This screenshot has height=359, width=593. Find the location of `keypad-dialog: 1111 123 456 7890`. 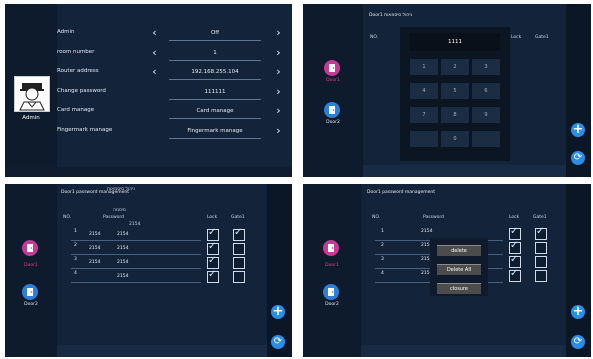

keypad-dialog: 1111 123 456 7890 is located at coordinates (455, 94).